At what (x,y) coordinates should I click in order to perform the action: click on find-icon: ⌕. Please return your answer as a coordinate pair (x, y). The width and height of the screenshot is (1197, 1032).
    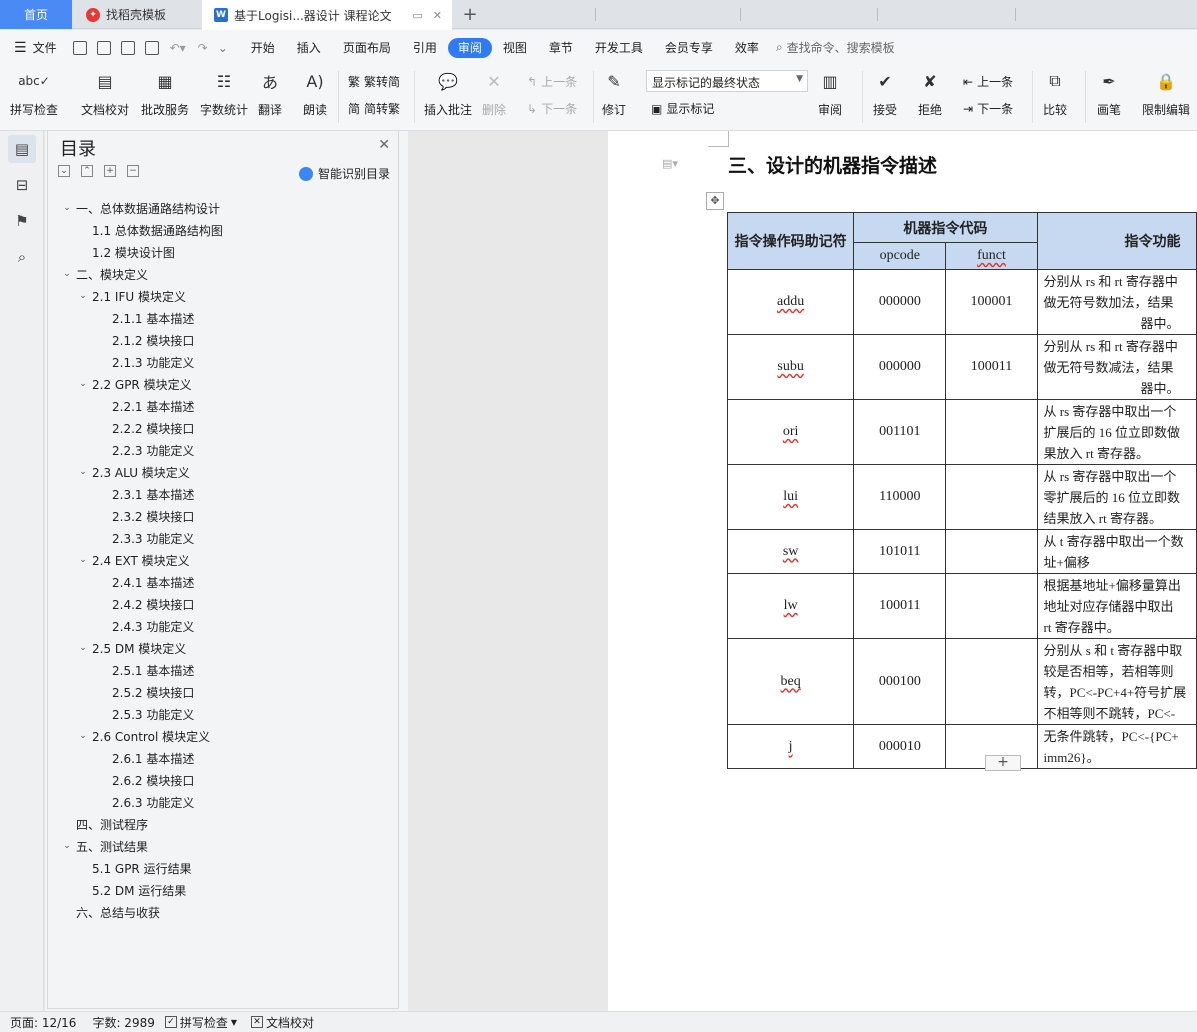
    Looking at the image, I should click on (22, 257).